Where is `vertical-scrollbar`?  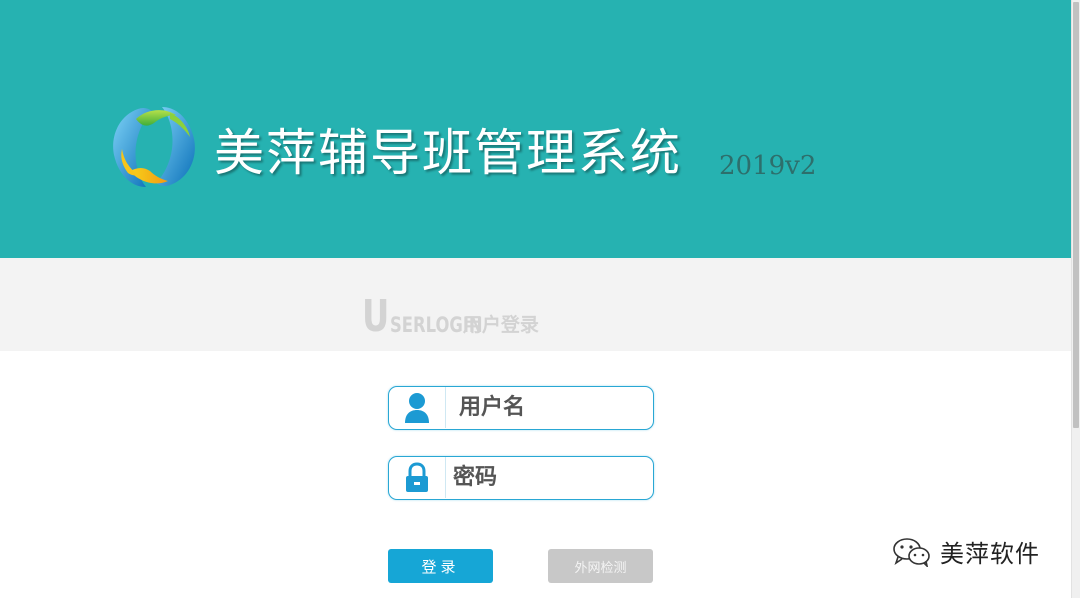
vertical-scrollbar is located at coordinates (1075, 299).